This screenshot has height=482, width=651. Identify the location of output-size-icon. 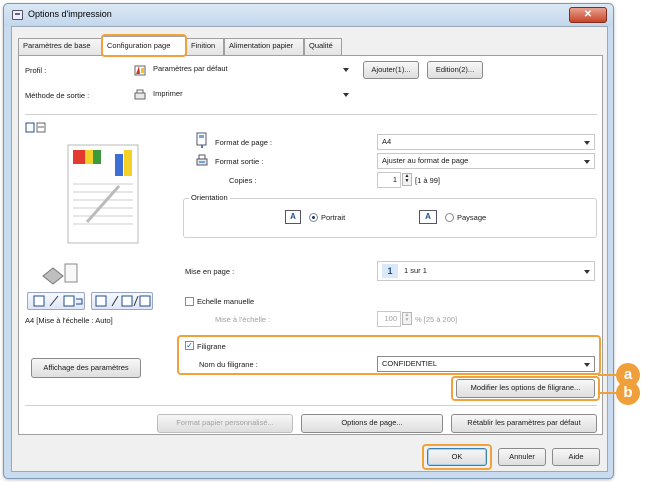
(202, 160).